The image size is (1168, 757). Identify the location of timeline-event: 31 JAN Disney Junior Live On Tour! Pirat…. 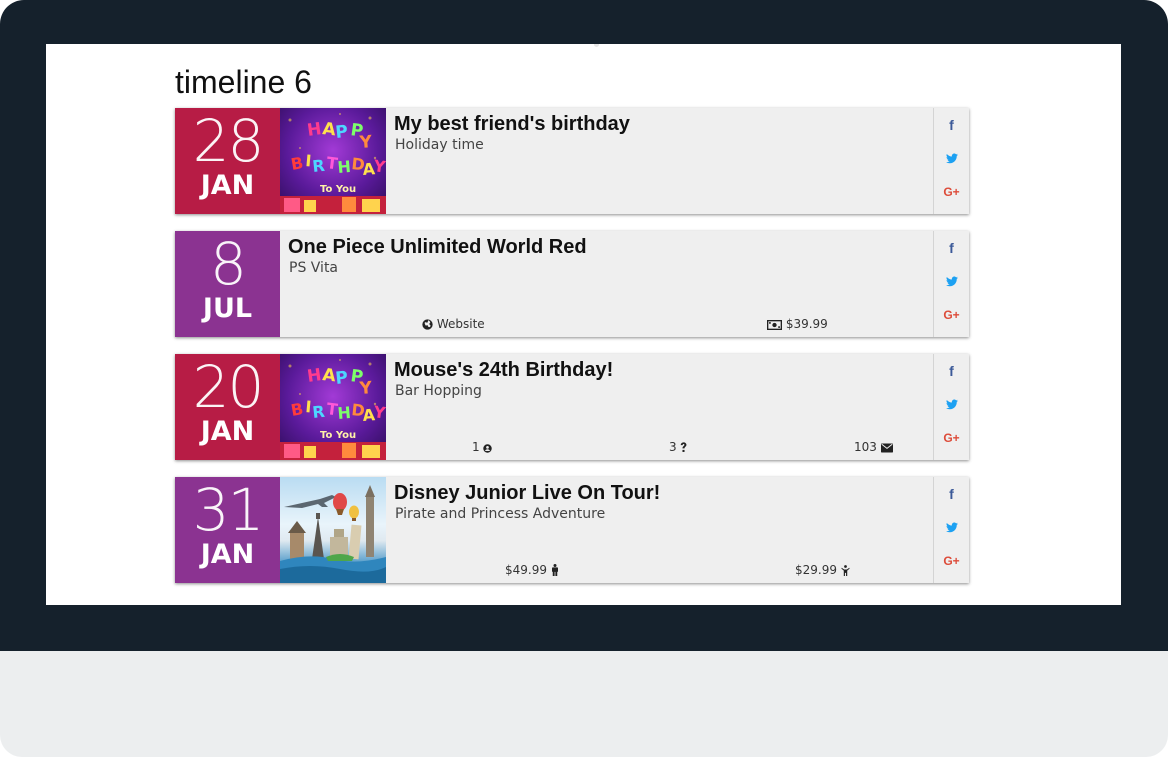
(572, 530).